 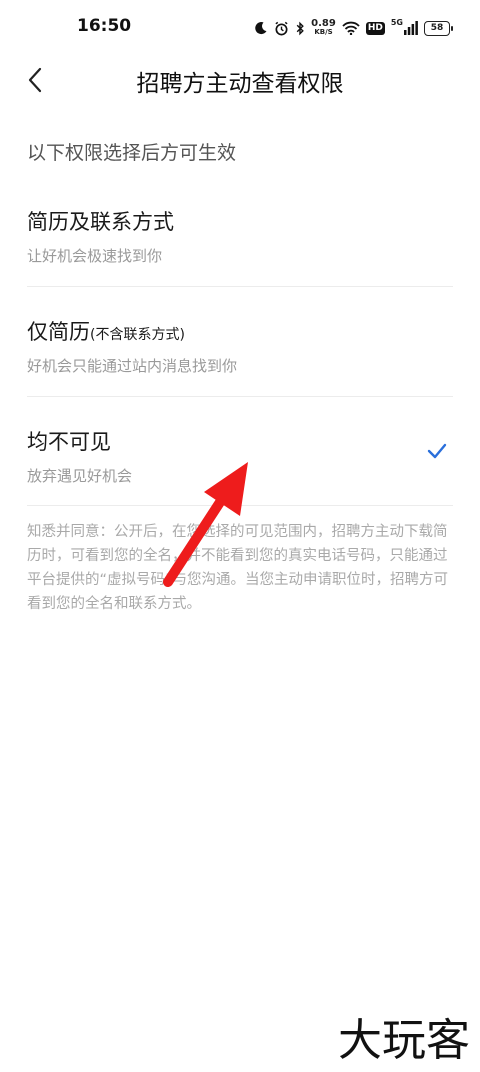 What do you see at coordinates (240, 28) in the screenshot?
I see `status-bar: 16:50 0.89 KB/S HD 5G 58` at bounding box center [240, 28].